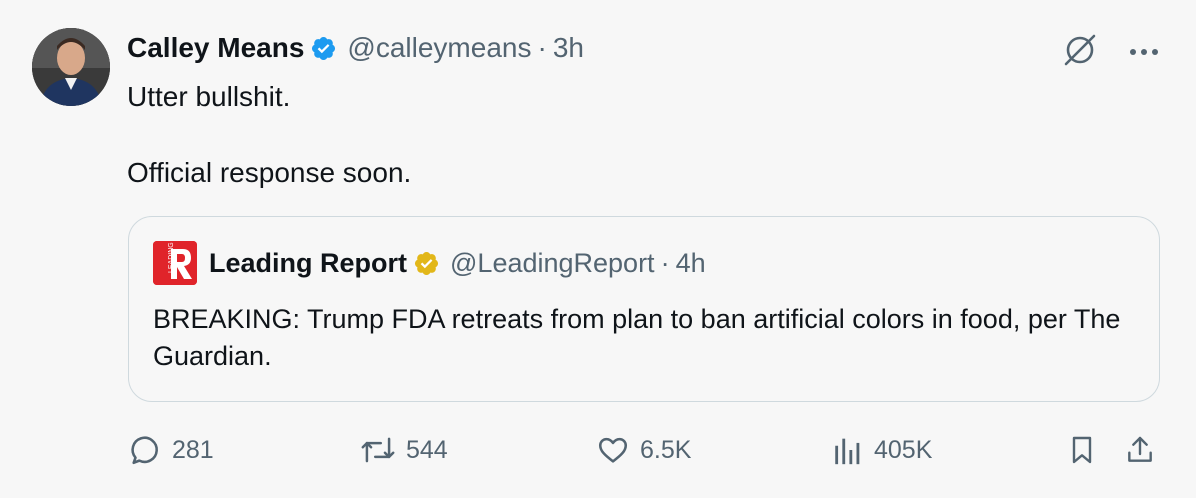  Describe the element at coordinates (323, 48) in the screenshot. I see `verified-badge-icon` at that location.